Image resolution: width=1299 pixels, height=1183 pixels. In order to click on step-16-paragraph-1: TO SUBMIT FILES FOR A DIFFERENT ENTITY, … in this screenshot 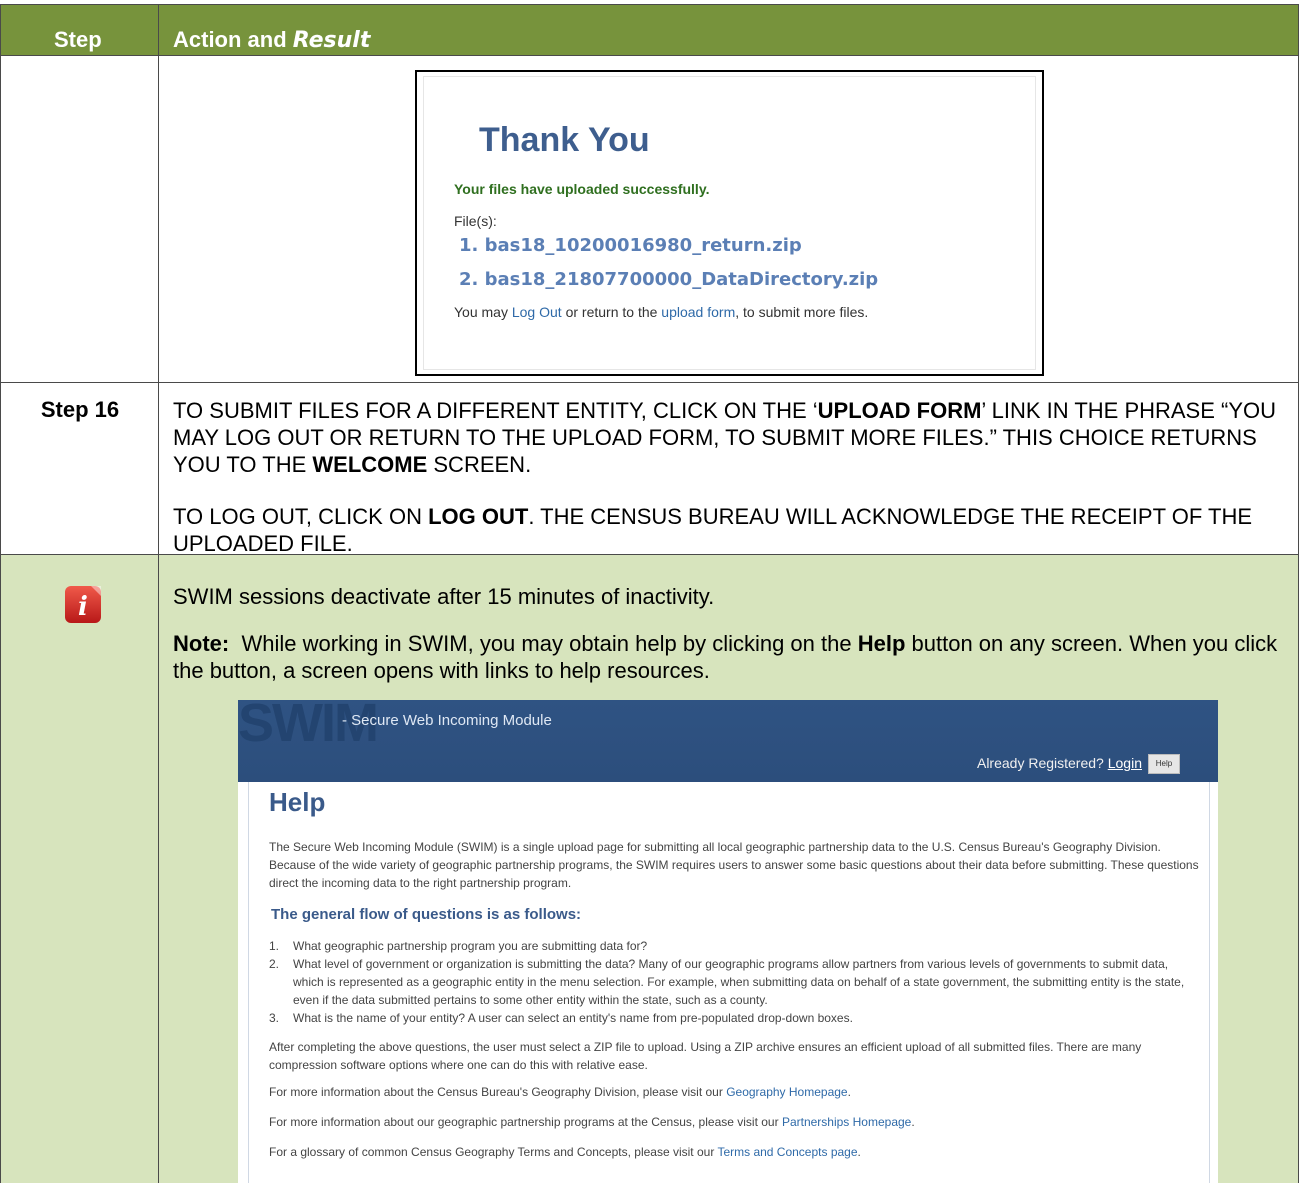, I will do `click(725, 437)`.